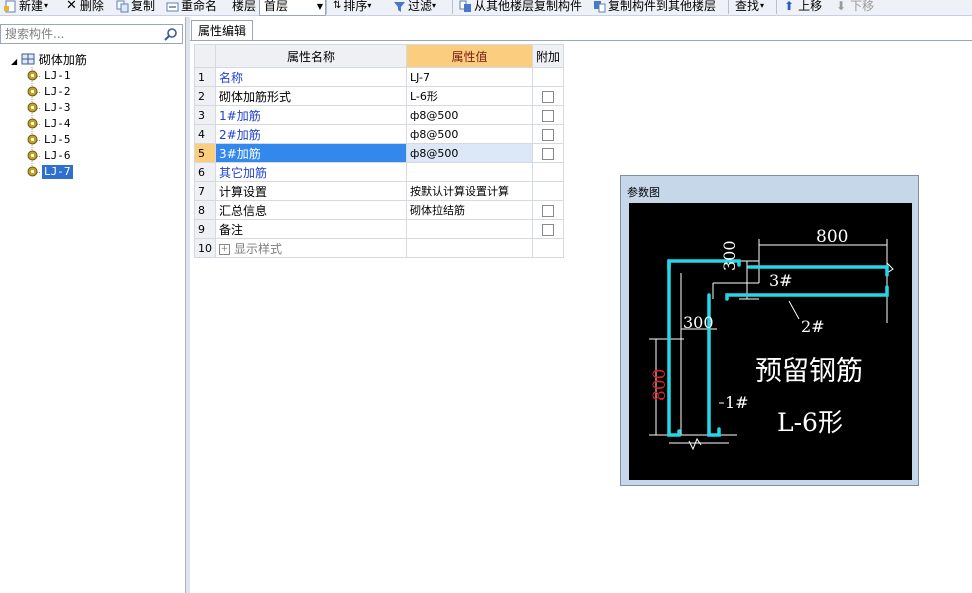 This screenshot has width=972, height=593. What do you see at coordinates (50, 92) in the screenshot?
I see `tree-item: LJ-2` at bounding box center [50, 92].